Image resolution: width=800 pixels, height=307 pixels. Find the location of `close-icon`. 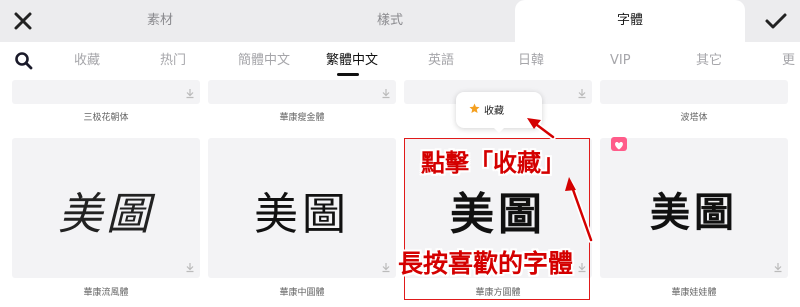

close-icon is located at coordinates (23, 21).